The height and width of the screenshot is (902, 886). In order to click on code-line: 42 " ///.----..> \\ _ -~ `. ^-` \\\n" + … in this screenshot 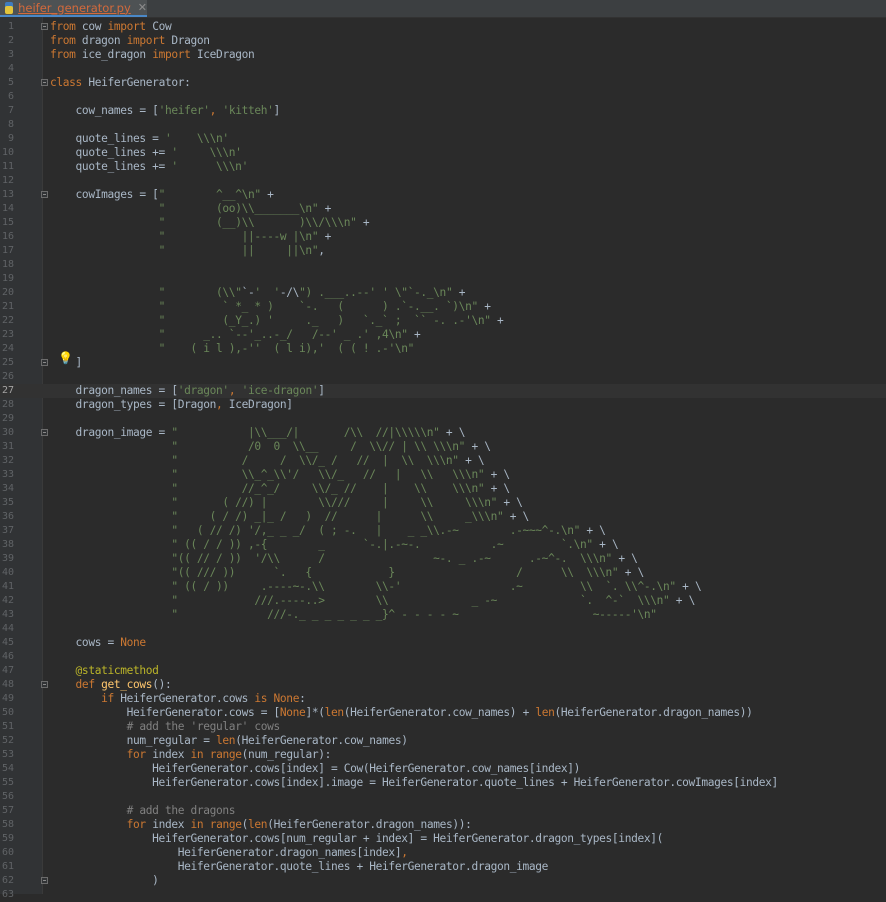, I will do `click(443, 601)`.